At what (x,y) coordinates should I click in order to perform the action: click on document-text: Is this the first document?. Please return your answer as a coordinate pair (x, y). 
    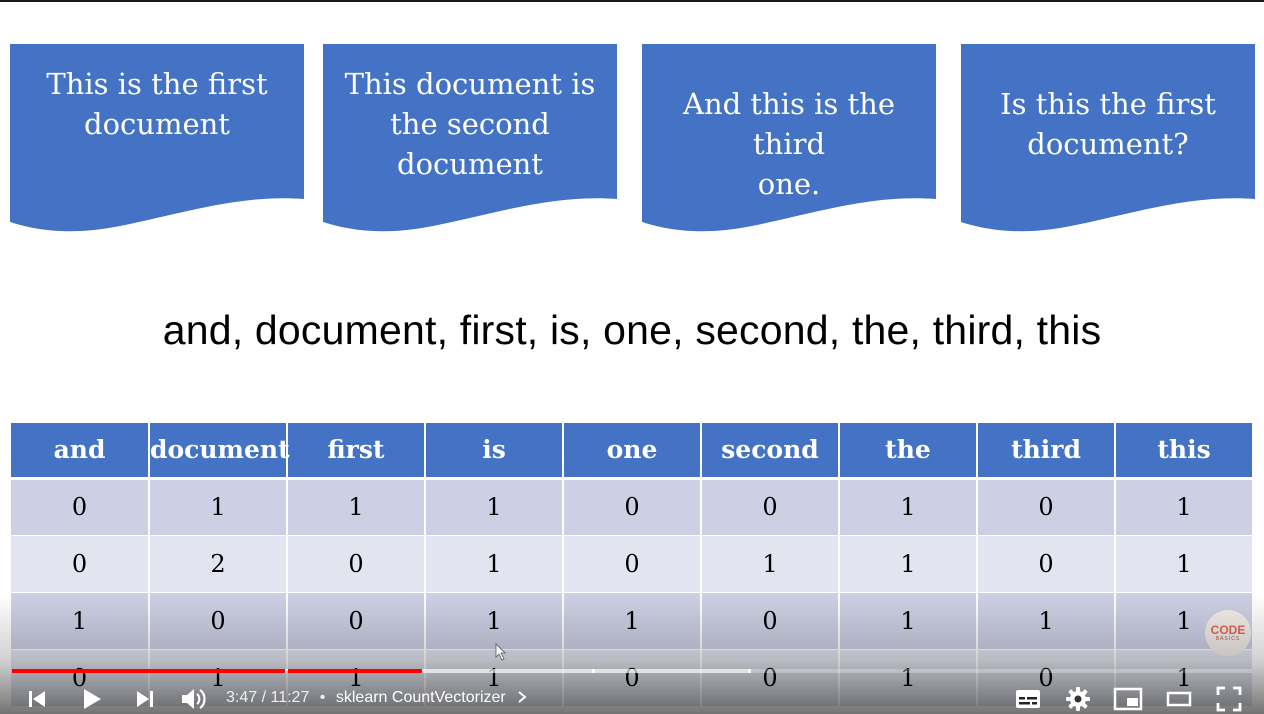
    Looking at the image, I should click on (1108, 124).